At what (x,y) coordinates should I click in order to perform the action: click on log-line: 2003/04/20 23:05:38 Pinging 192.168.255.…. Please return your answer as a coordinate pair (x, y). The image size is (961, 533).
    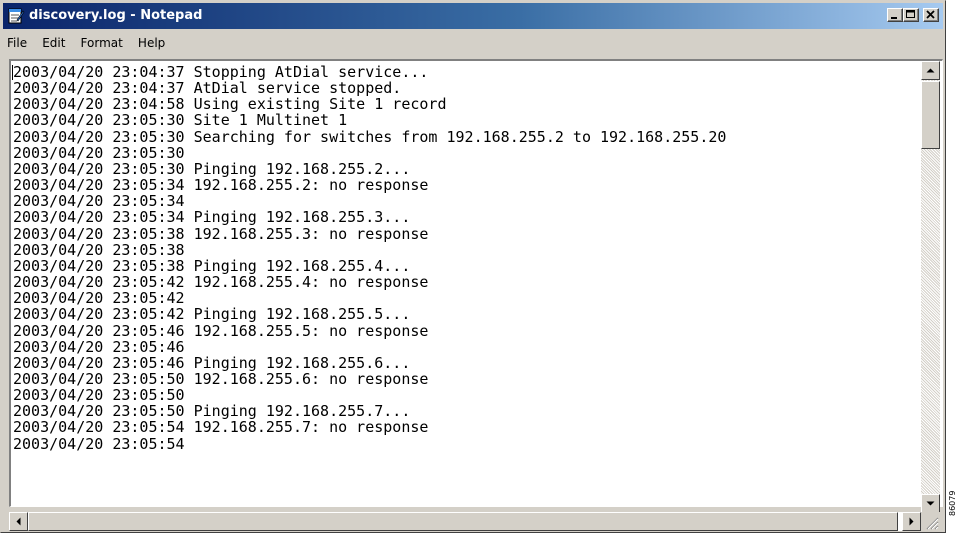
    Looking at the image, I should click on (212, 265).